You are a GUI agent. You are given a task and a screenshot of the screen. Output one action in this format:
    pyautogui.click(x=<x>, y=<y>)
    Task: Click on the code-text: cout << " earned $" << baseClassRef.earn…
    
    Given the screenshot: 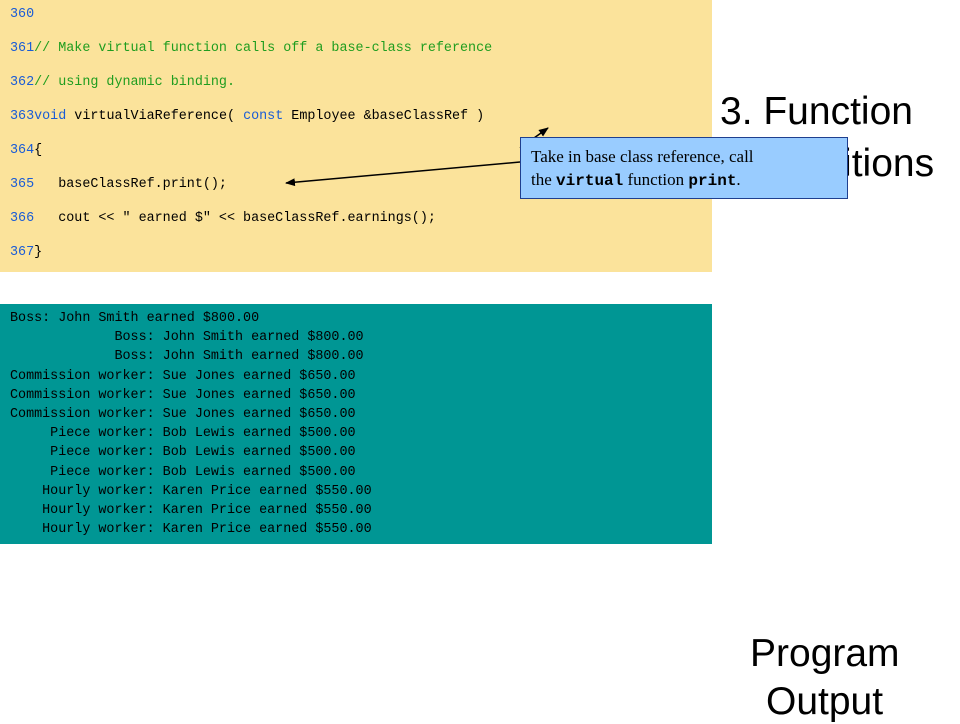 What is the action you would take?
    pyautogui.click(x=235, y=218)
    